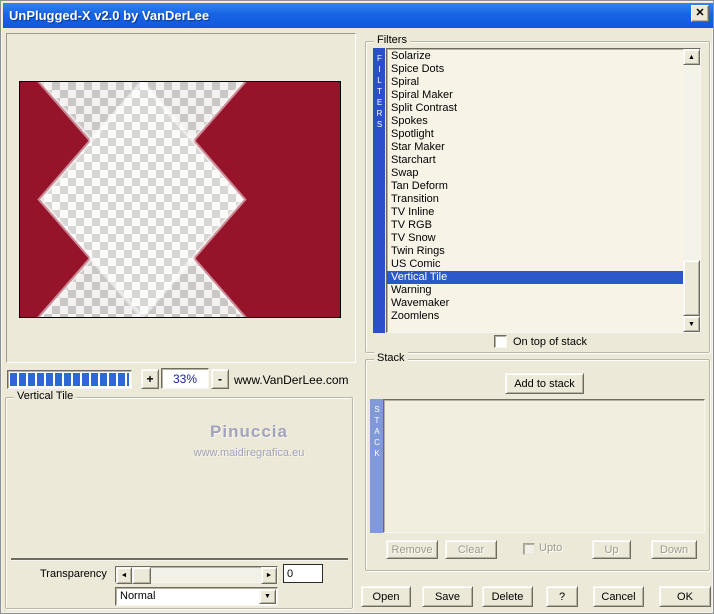  What do you see at coordinates (535, 199) in the screenshot?
I see `filter-list-item: Transition` at bounding box center [535, 199].